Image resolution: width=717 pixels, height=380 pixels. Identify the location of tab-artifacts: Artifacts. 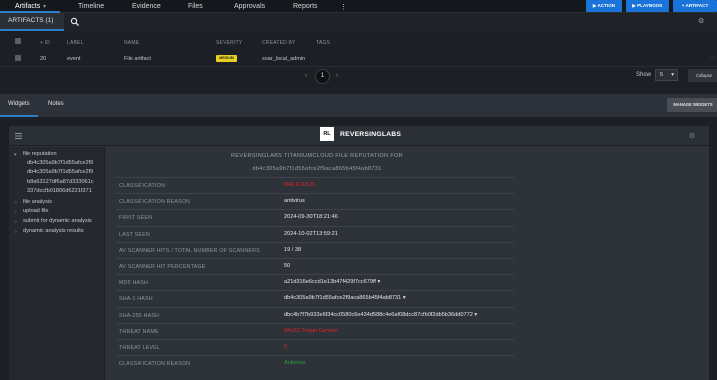
(27, 6).